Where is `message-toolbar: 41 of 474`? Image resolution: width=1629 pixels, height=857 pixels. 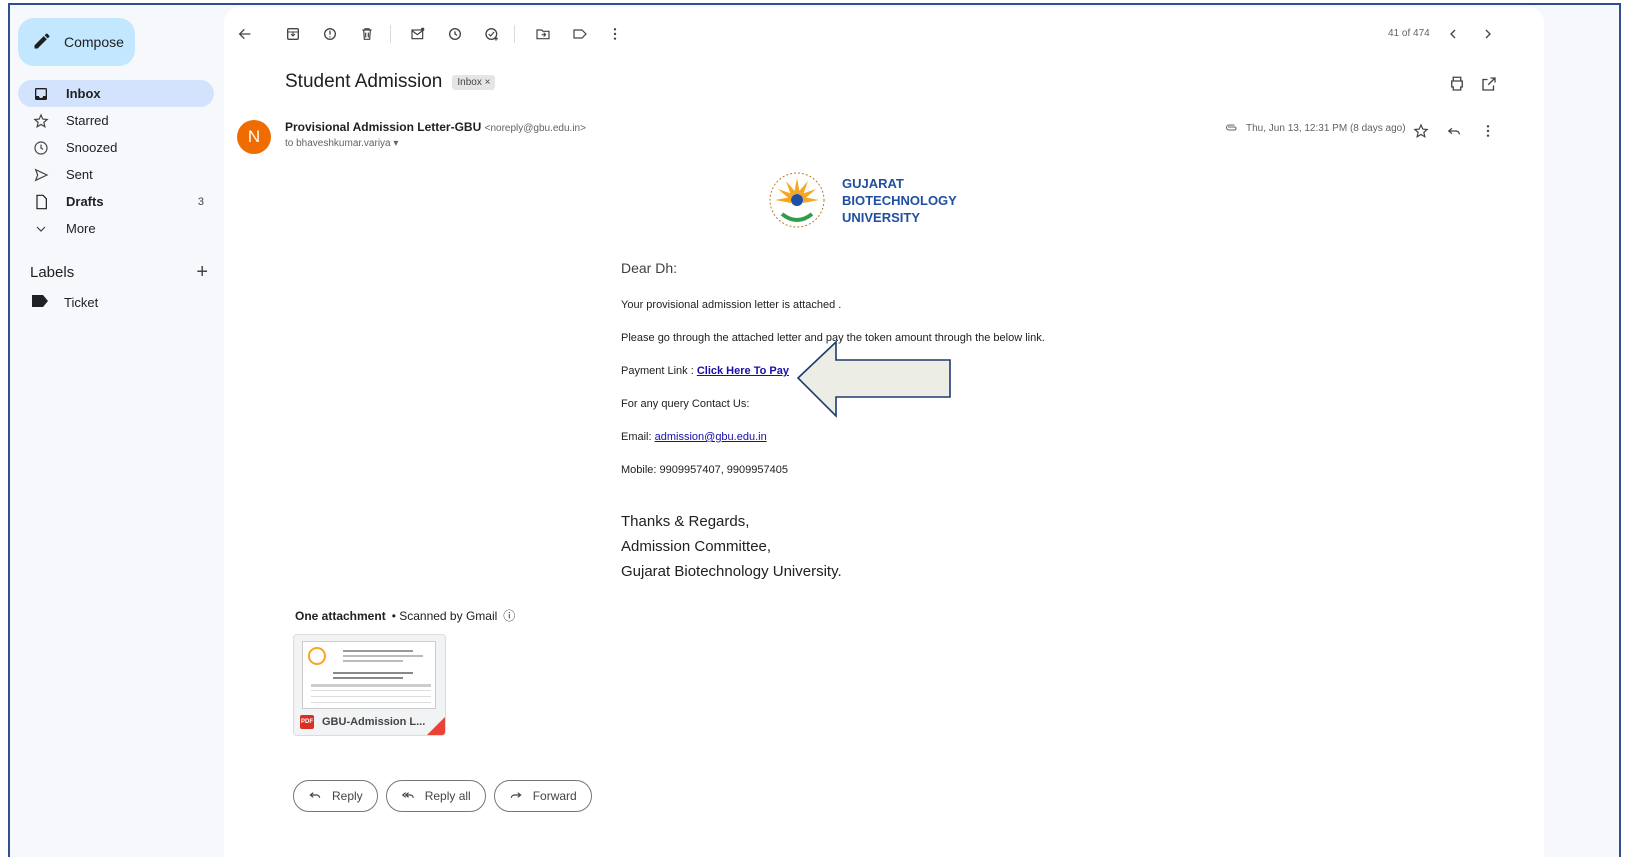
message-toolbar: 41 of 474 is located at coordinates (884, 33).